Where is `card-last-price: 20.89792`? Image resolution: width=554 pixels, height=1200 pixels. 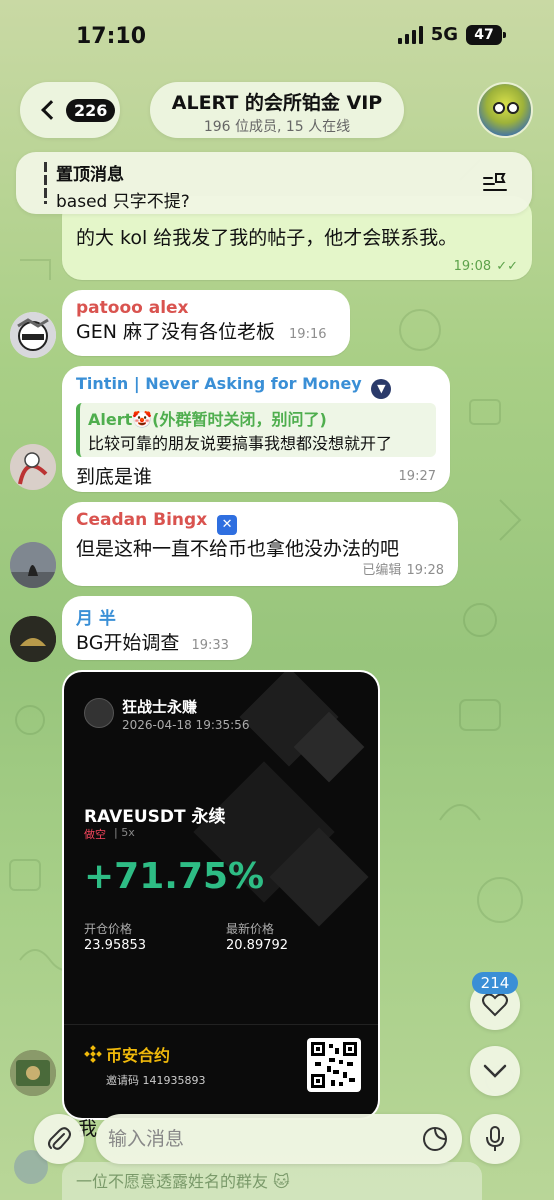 card-last-price: 20.89792 is located at coordinates (257, 945).